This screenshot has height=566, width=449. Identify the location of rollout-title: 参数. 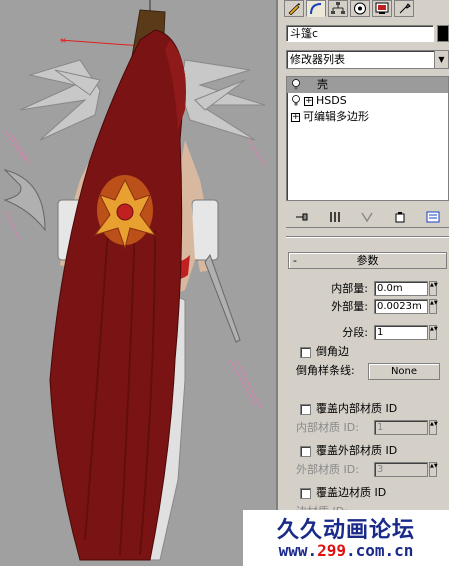
(367, 260).